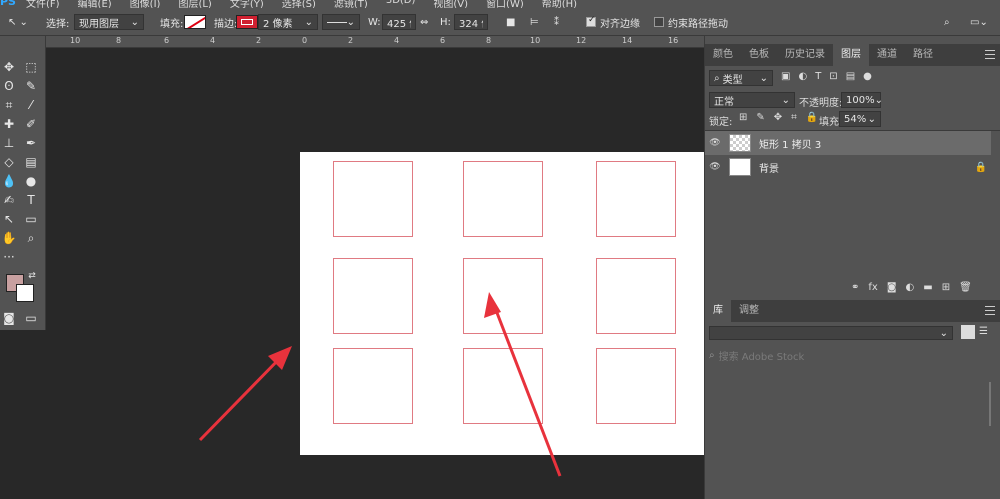 Image resolution: width=1000 pixels, height=499 pixels. What do you see at coordinates (659, 22) in the screenshot?
I see `constrain-path-checkbox` at bounding box center [659, 22].